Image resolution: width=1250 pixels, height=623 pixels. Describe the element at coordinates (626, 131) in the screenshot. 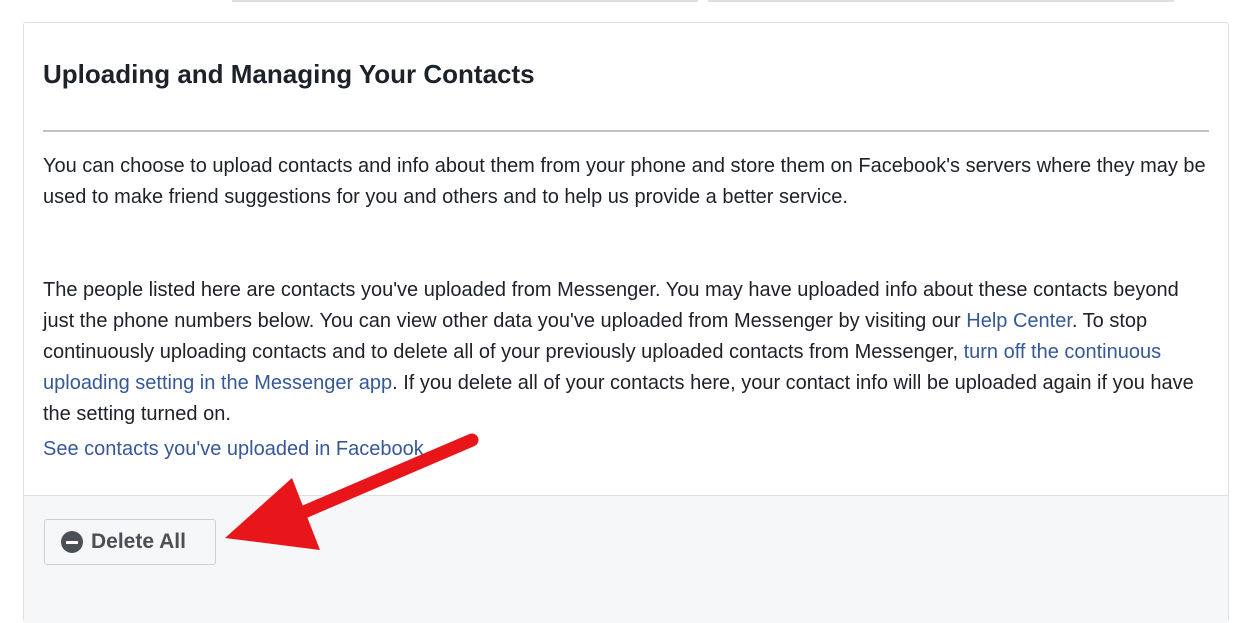

I see `title-divider` at that location.